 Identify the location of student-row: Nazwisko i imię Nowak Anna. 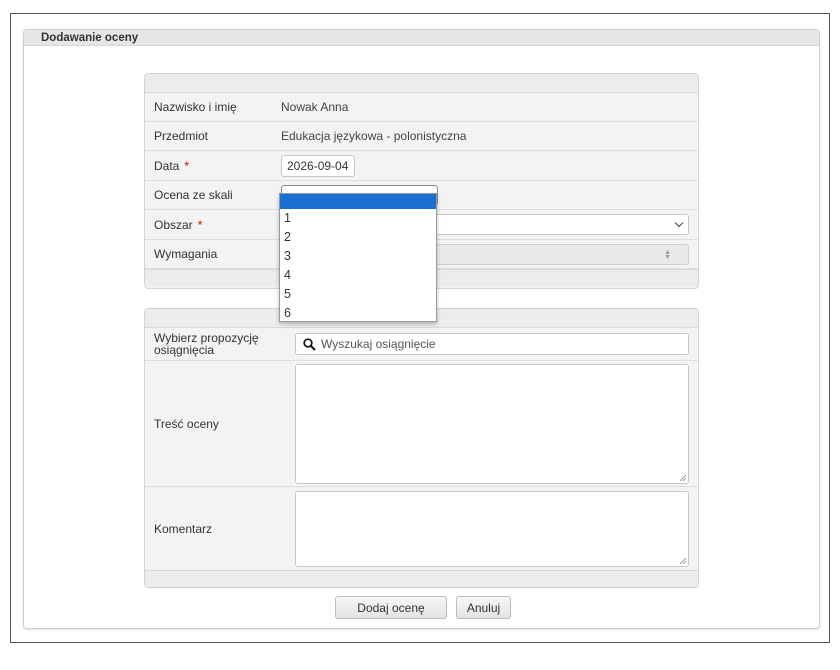
(421, 107).